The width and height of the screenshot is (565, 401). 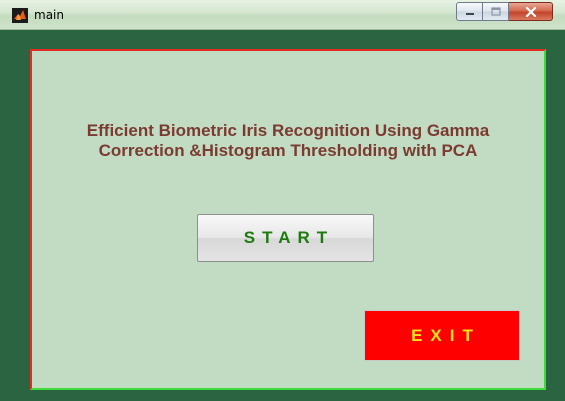 What do you see at coordinates (20, 15) in the screenshot?
I see `matlab-icon` at bounding box center [20, 15].